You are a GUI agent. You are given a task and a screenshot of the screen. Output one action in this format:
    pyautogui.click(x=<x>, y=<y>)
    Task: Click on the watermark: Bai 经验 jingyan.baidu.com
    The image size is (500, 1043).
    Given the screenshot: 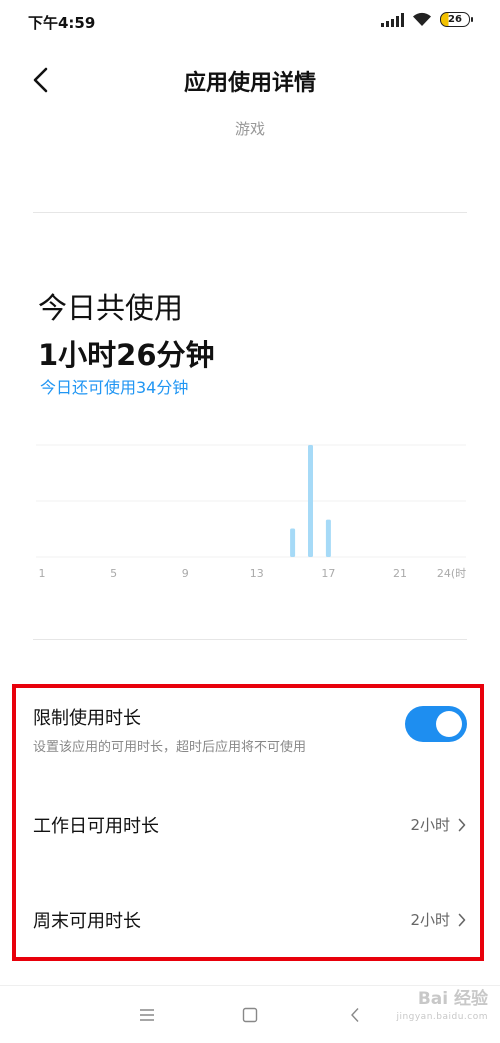 What is the action you would take?
    pyautogui.click(x=442, y=1008)
    